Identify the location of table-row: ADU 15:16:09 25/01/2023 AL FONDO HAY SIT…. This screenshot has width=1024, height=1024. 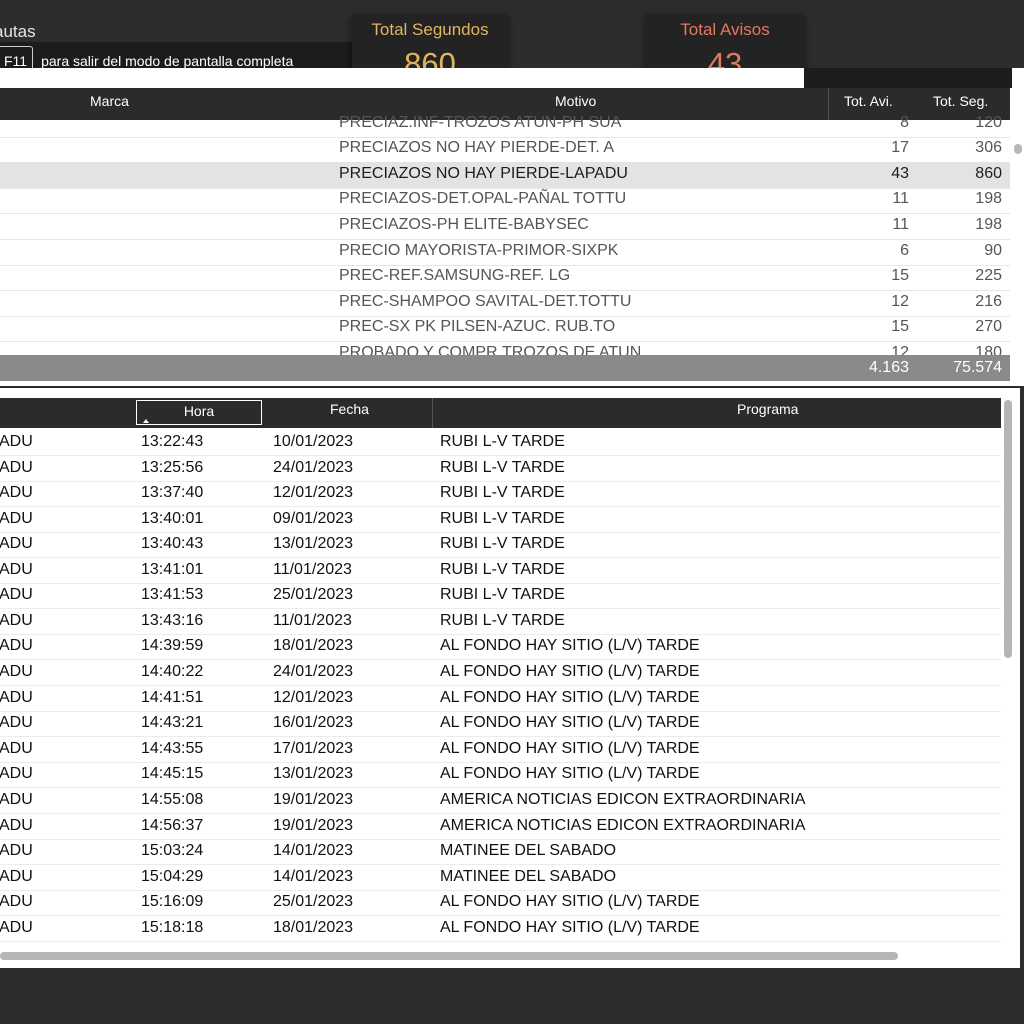
(500, 903).